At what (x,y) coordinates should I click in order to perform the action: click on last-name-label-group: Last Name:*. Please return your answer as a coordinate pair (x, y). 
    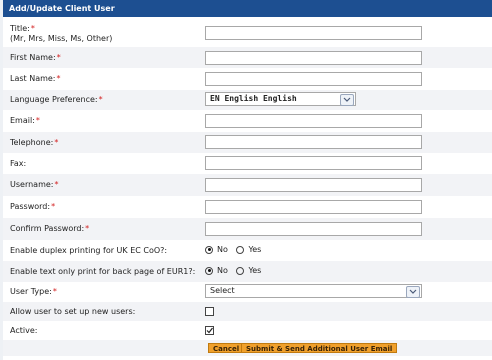
    Looking at the image, I should click on (35, 79).